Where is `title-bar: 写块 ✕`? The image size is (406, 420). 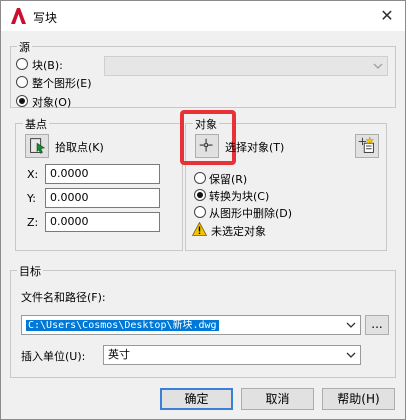
title-bar: 写块 ✕ is located at coordinates (203, 16).